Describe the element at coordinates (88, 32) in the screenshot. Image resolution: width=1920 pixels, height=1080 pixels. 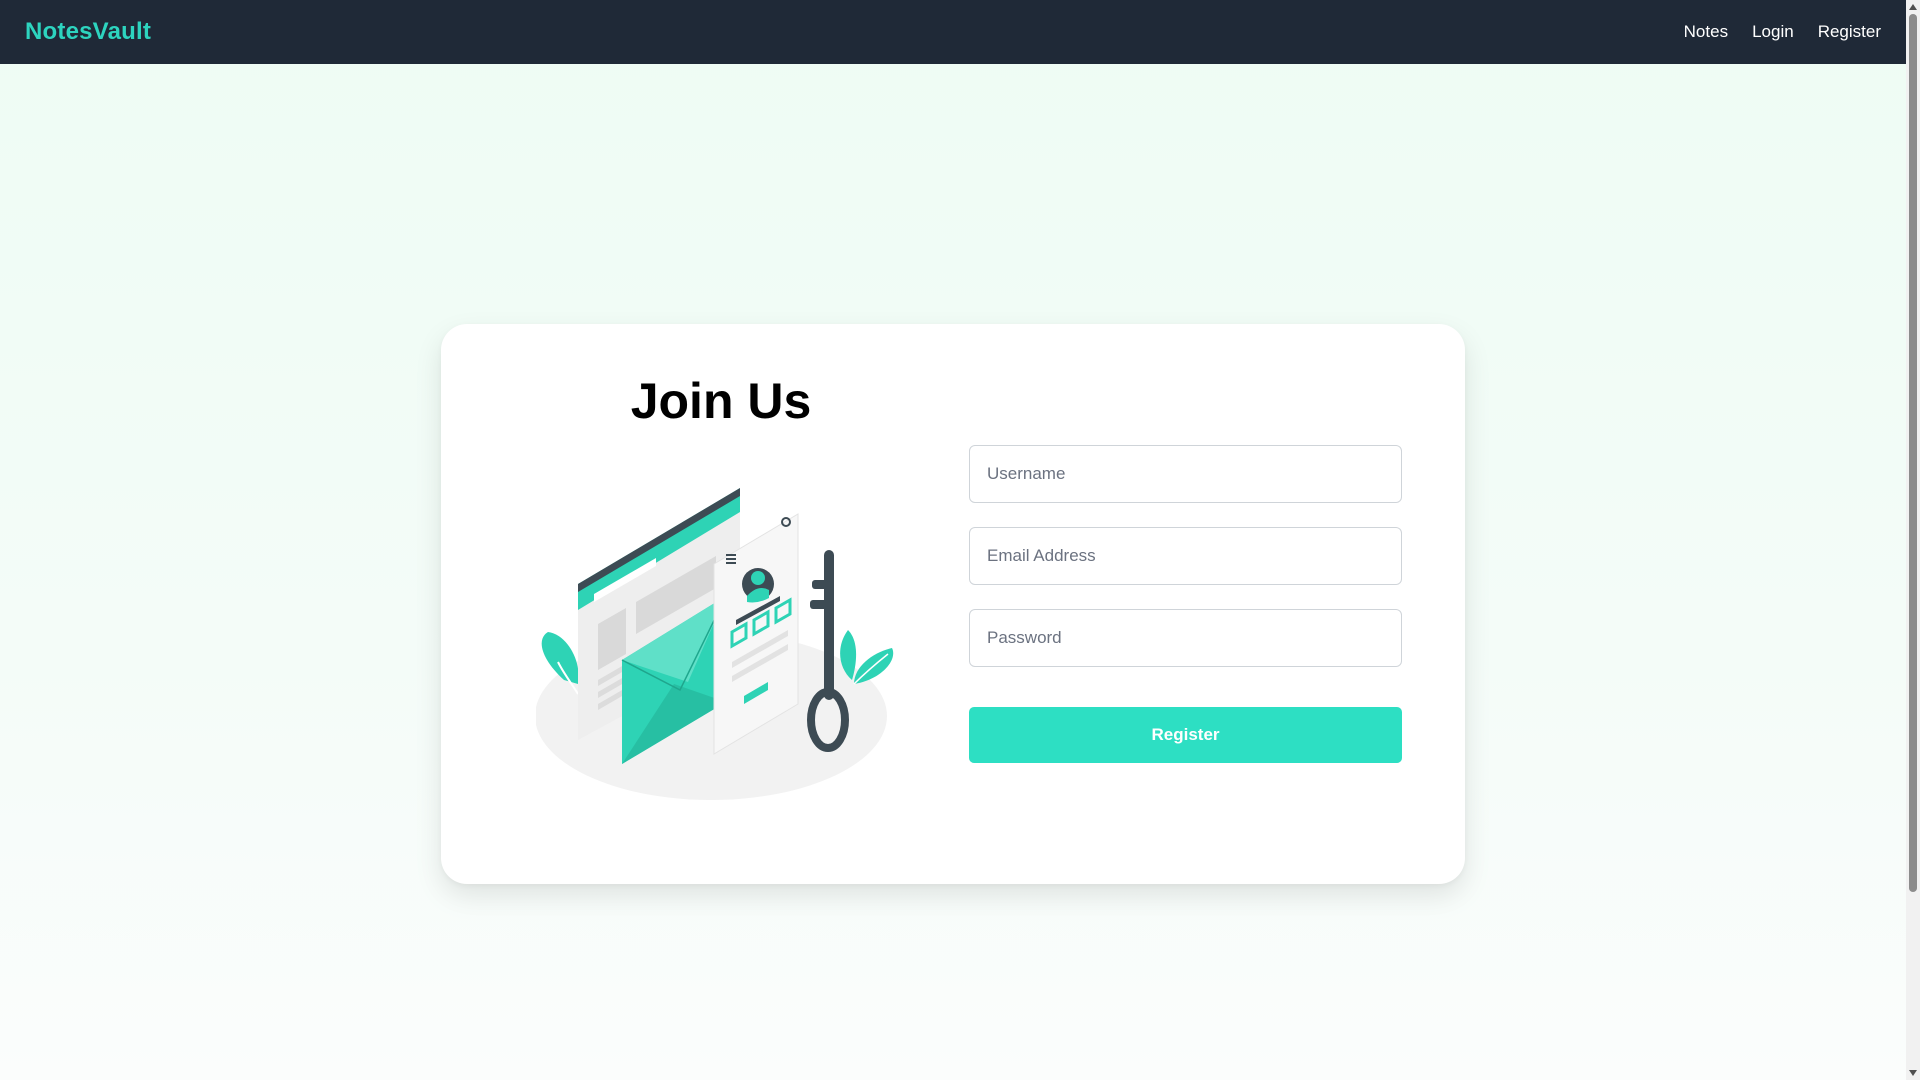
I see `brand-logo: NotesVault` at that location.